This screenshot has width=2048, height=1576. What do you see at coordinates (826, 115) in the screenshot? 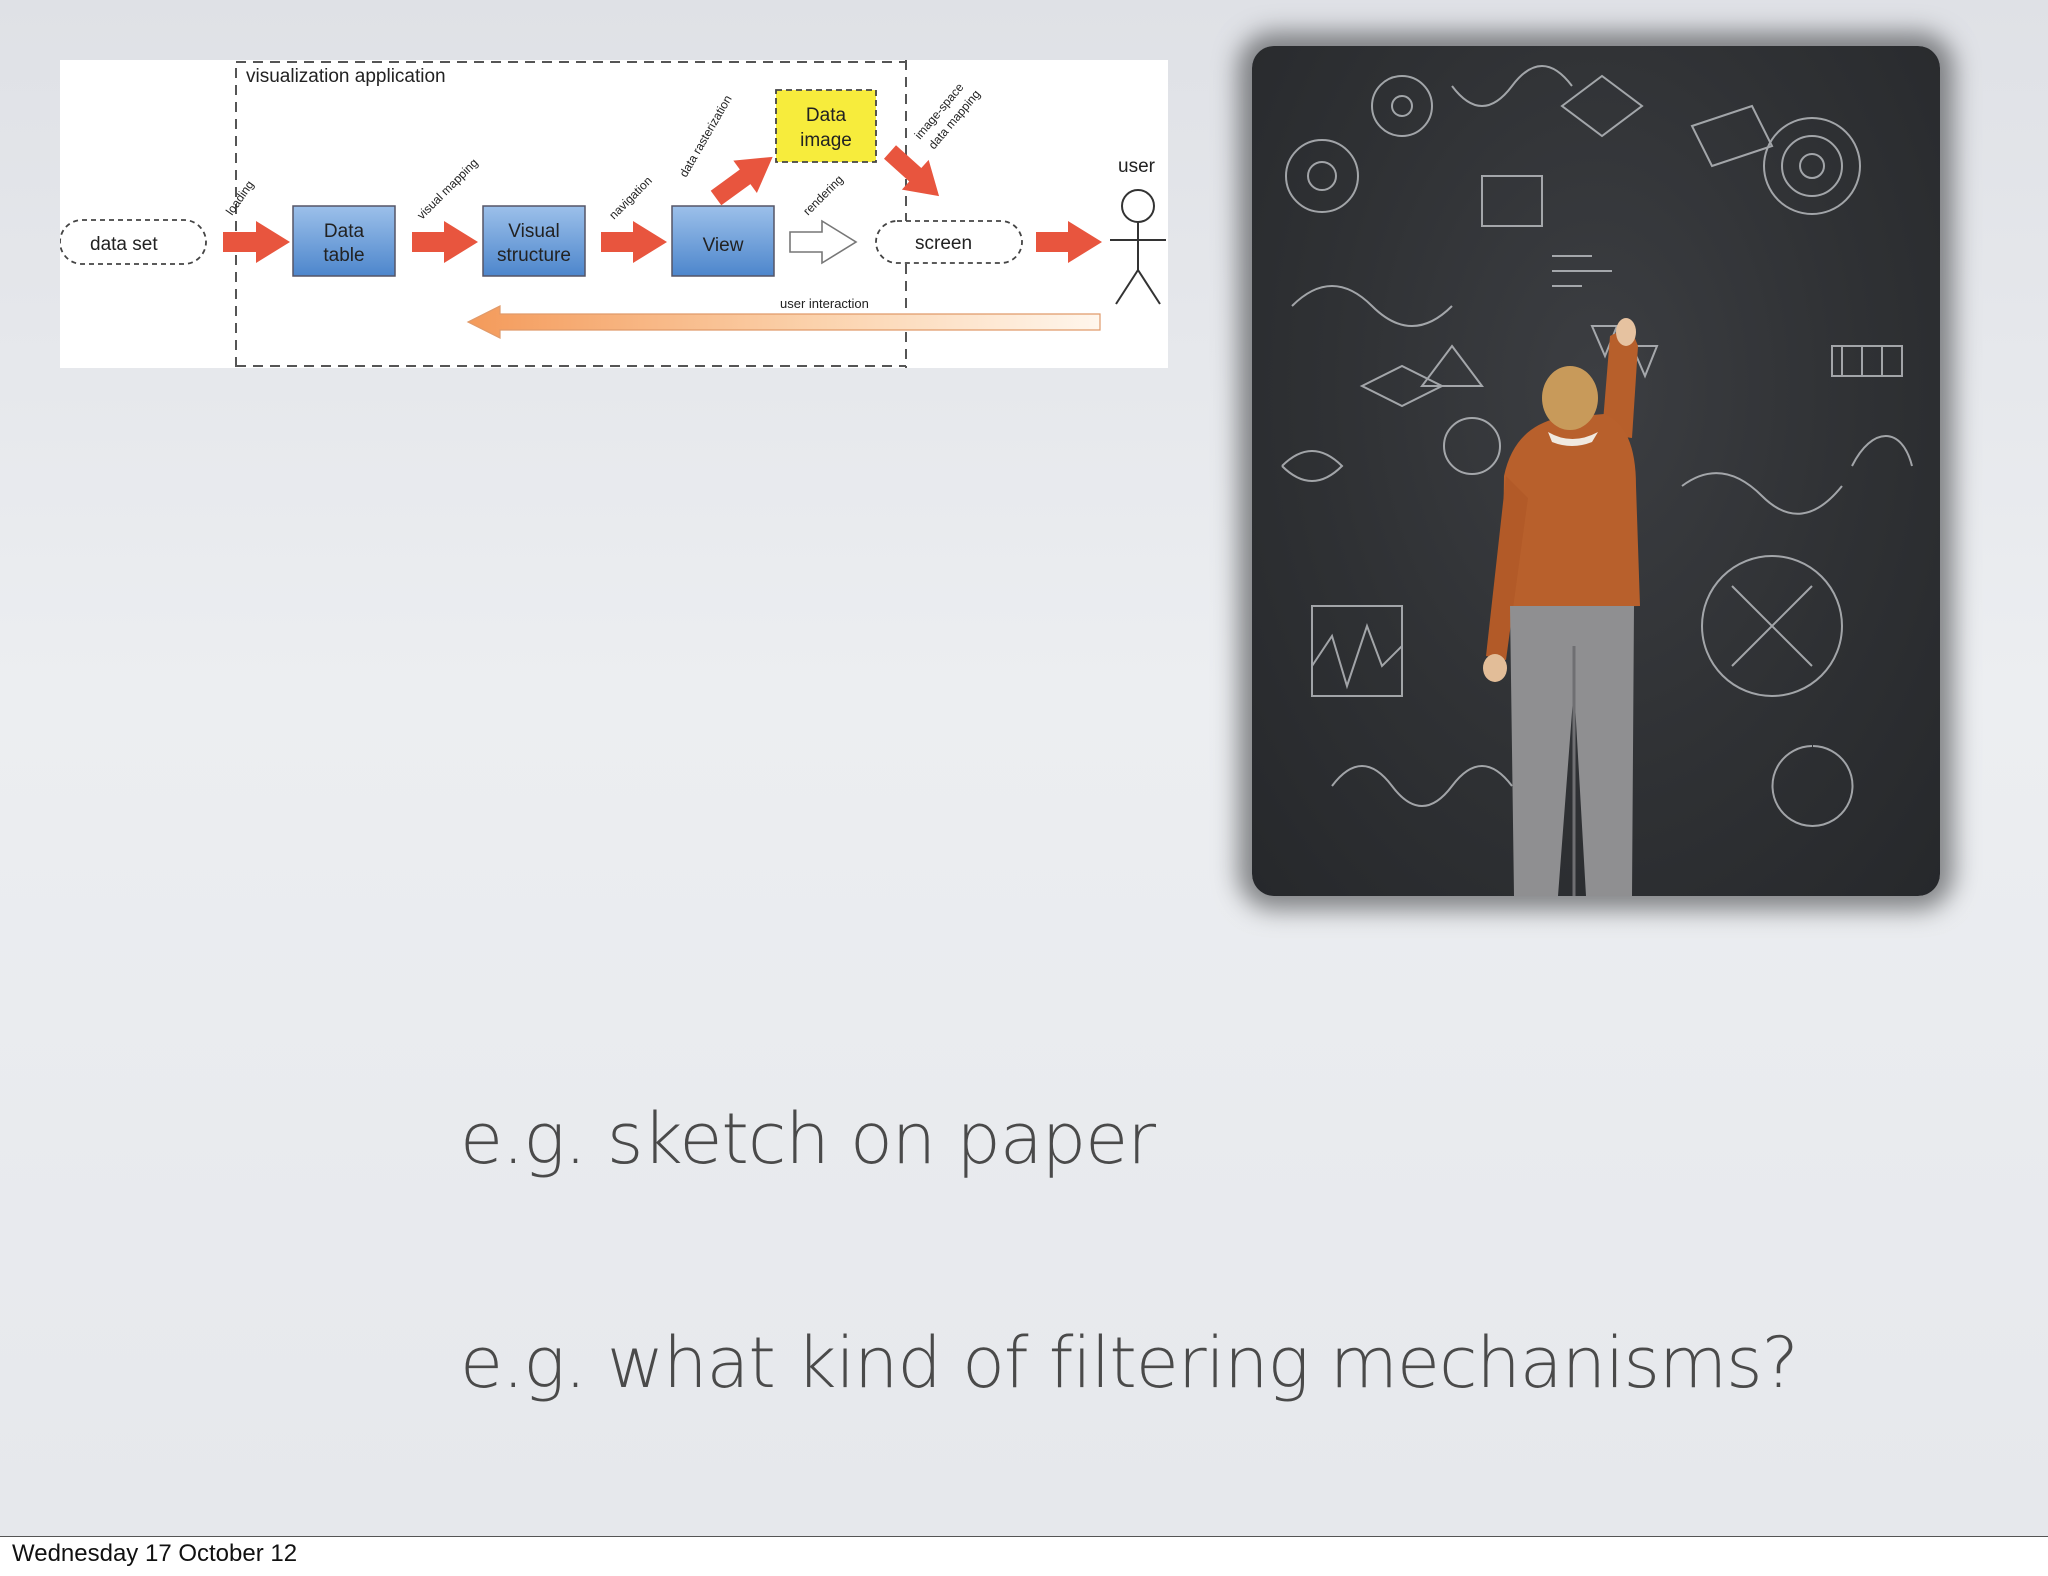
I see `data-image-label-line1: Data` at bounding box center [826, 115].